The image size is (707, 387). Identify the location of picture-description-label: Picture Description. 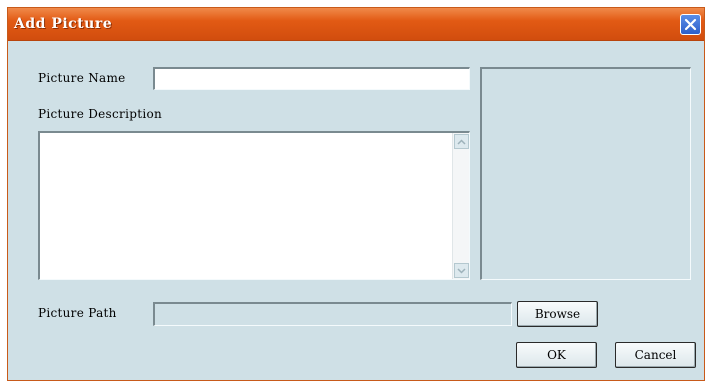
(100, 114).